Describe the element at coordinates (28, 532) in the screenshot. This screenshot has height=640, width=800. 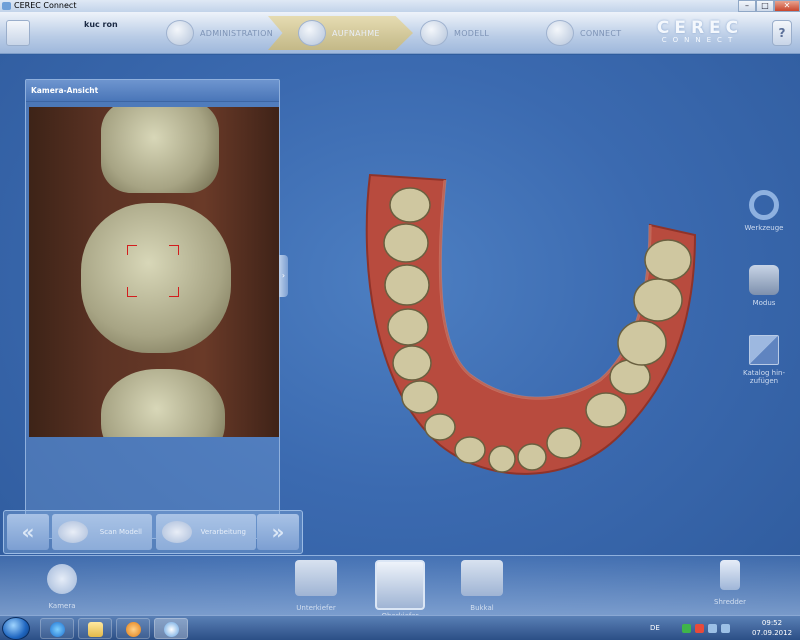
I see `step-back-button: «` at that location.